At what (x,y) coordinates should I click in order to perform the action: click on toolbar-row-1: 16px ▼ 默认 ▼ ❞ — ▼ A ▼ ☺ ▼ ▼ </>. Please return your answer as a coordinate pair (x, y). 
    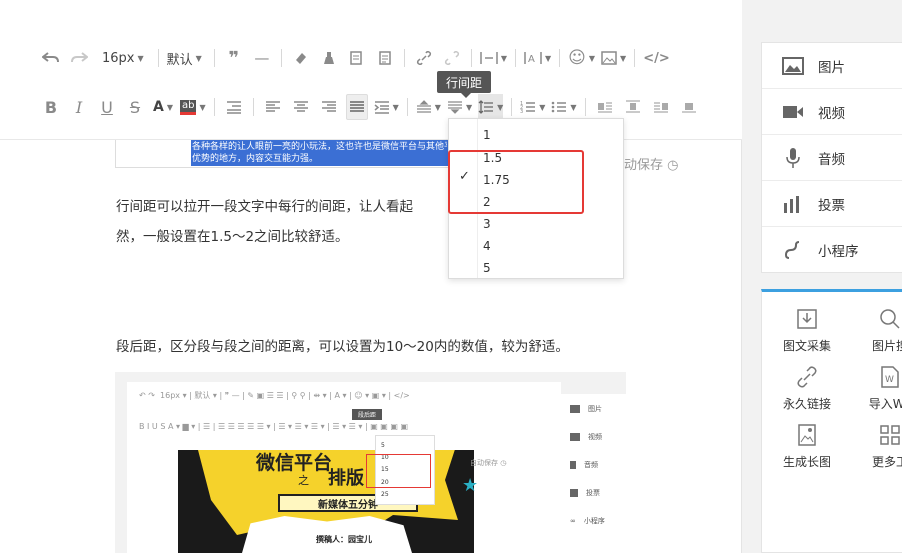
    Looking at the image, I should click on (358, 58).